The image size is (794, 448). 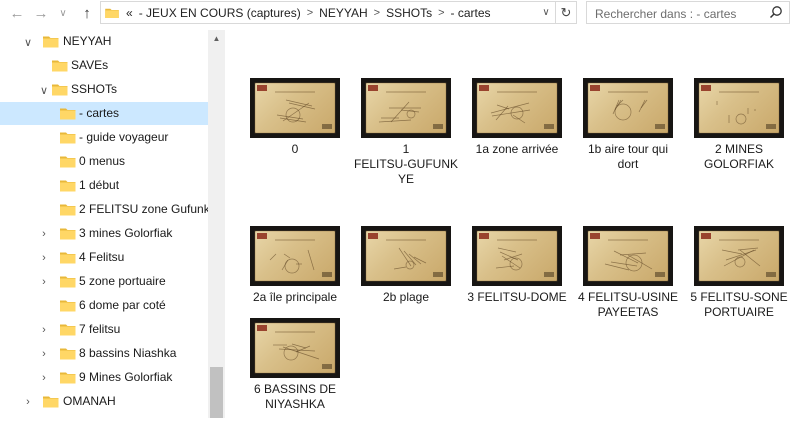 I want to click on tree-item: ∨ NEYYAH, so click(x=104, y=41).